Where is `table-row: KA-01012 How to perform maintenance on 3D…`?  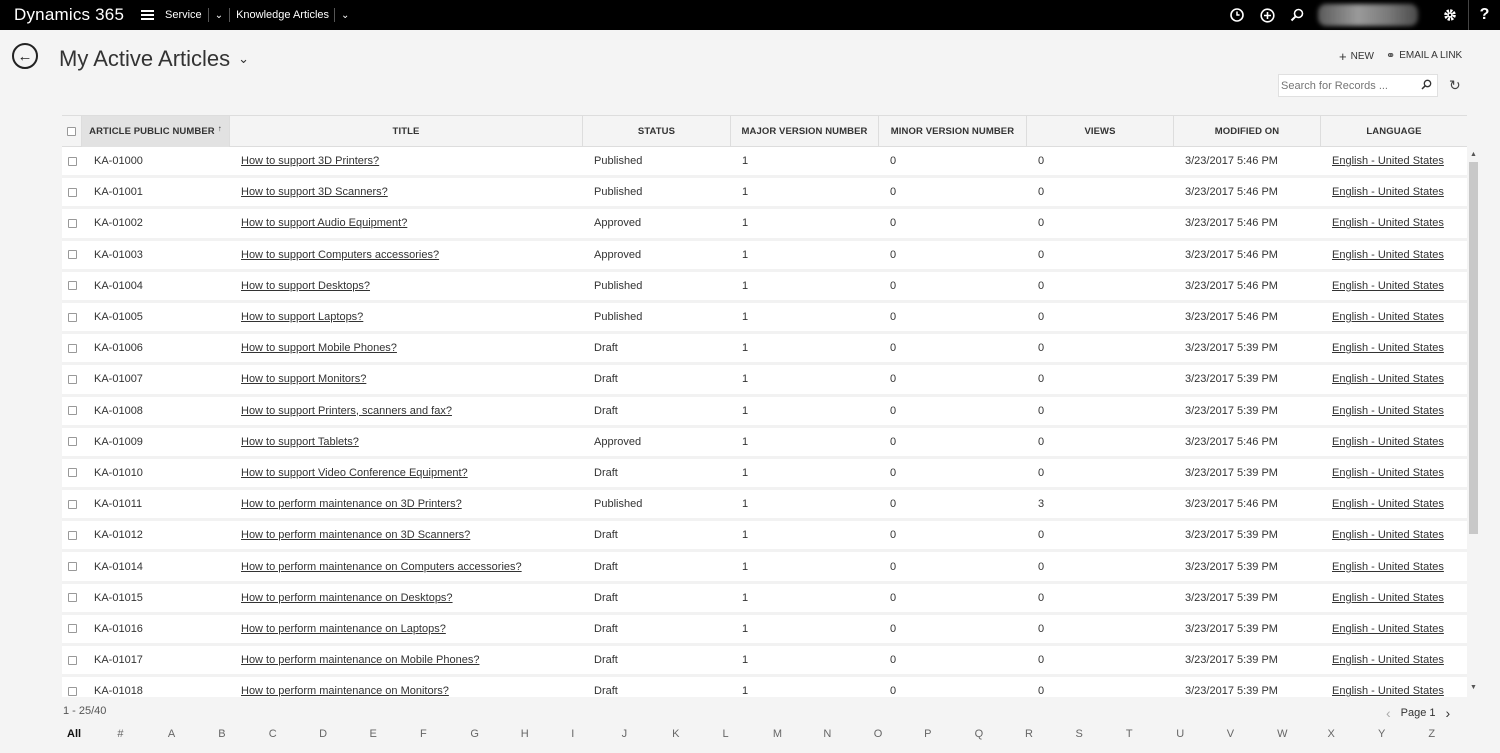
table-row: KA-01012 How to perform maintenance on 3D… is located at coordinates (764, 537).